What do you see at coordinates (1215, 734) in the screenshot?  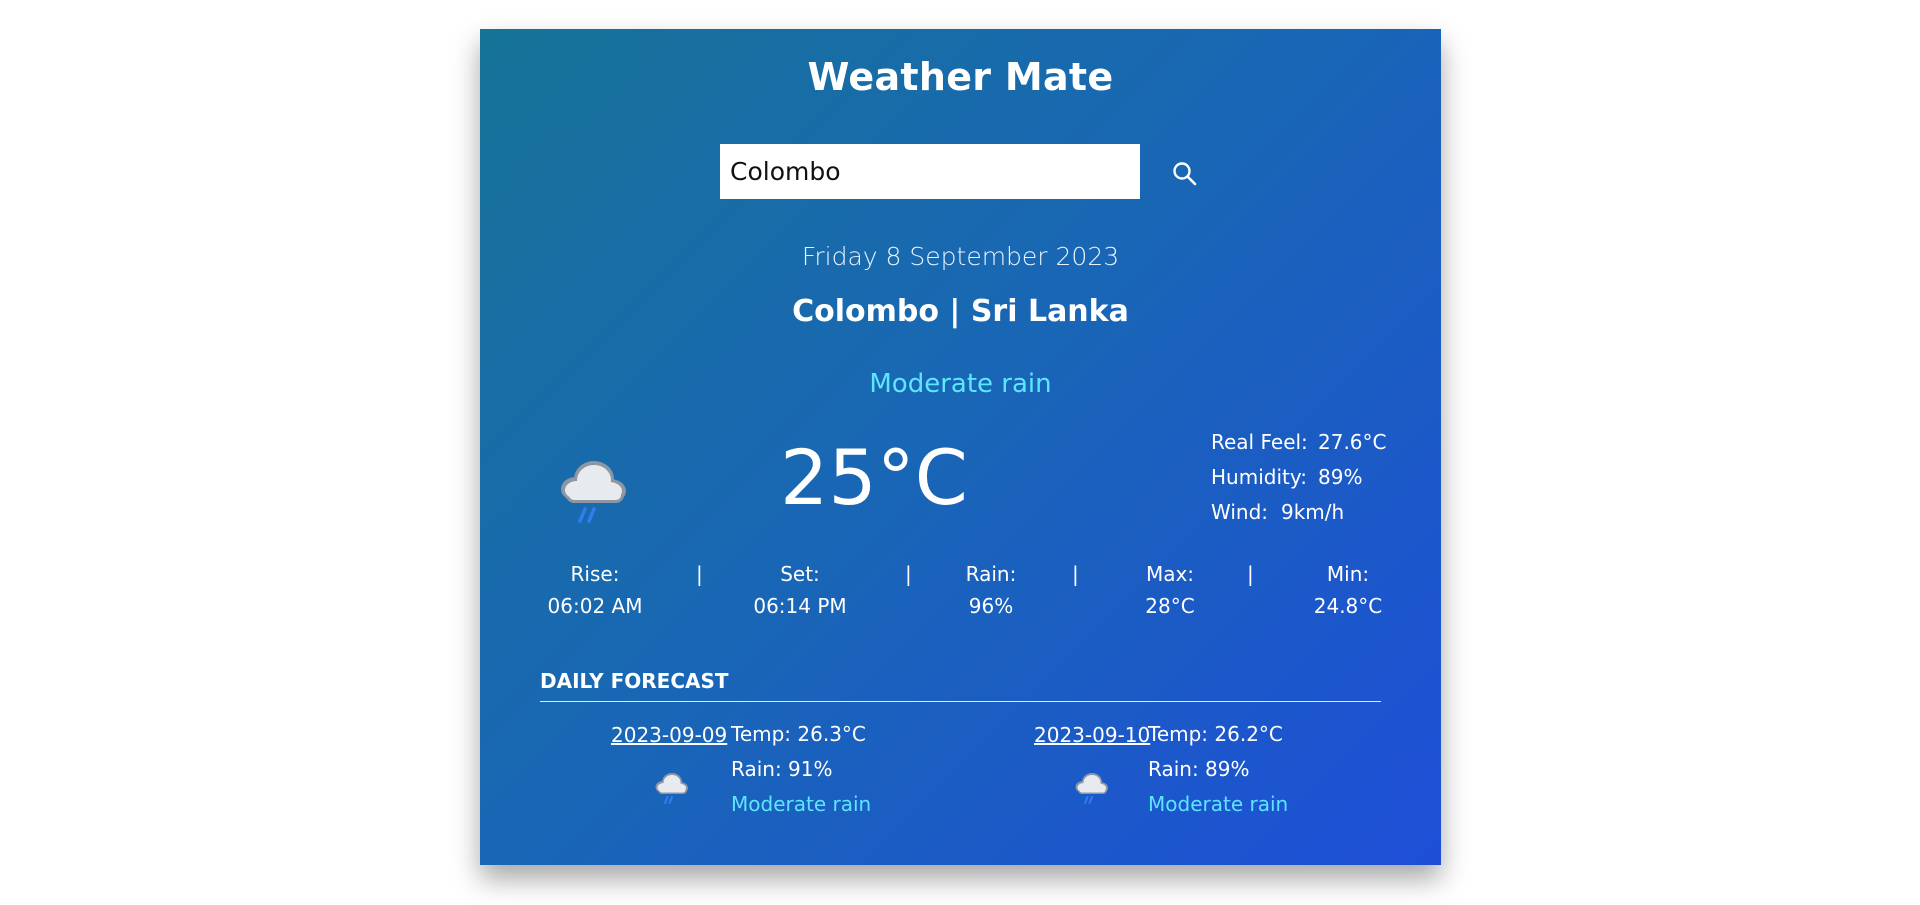 I see `forecast-temp: Temp: 26.2°C` at bounding box center [1215, 734].